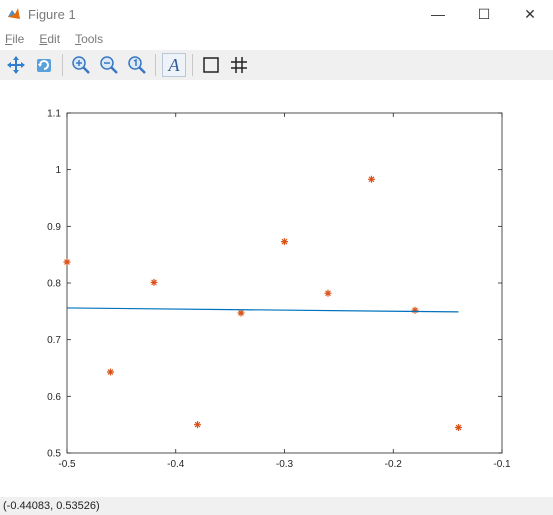 This screenshot has width=553, height=515. What do you see at coordinates (54, 227) in the screenshot?
I see `y-tick-label: 0.9` at bounding box center [54, 227].